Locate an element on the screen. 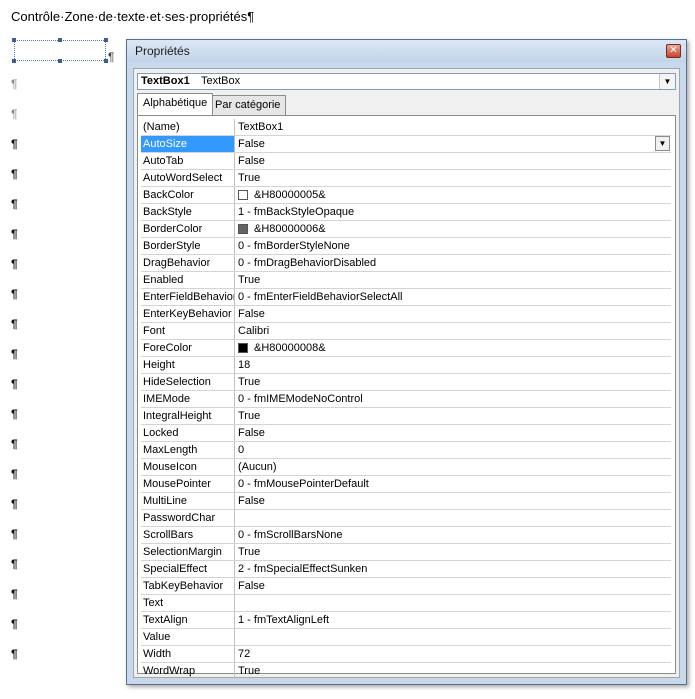  property-row: AutoTab False is located at coordinates (406, 161).